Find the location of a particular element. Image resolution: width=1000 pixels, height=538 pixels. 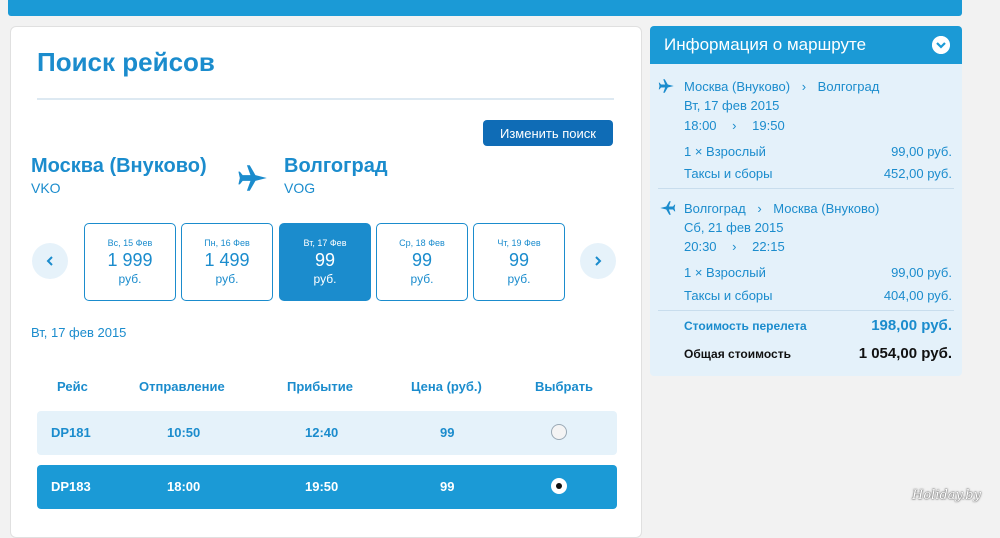

flight-cost-value: 198,00 руб. is located at coordinates (911, 325).